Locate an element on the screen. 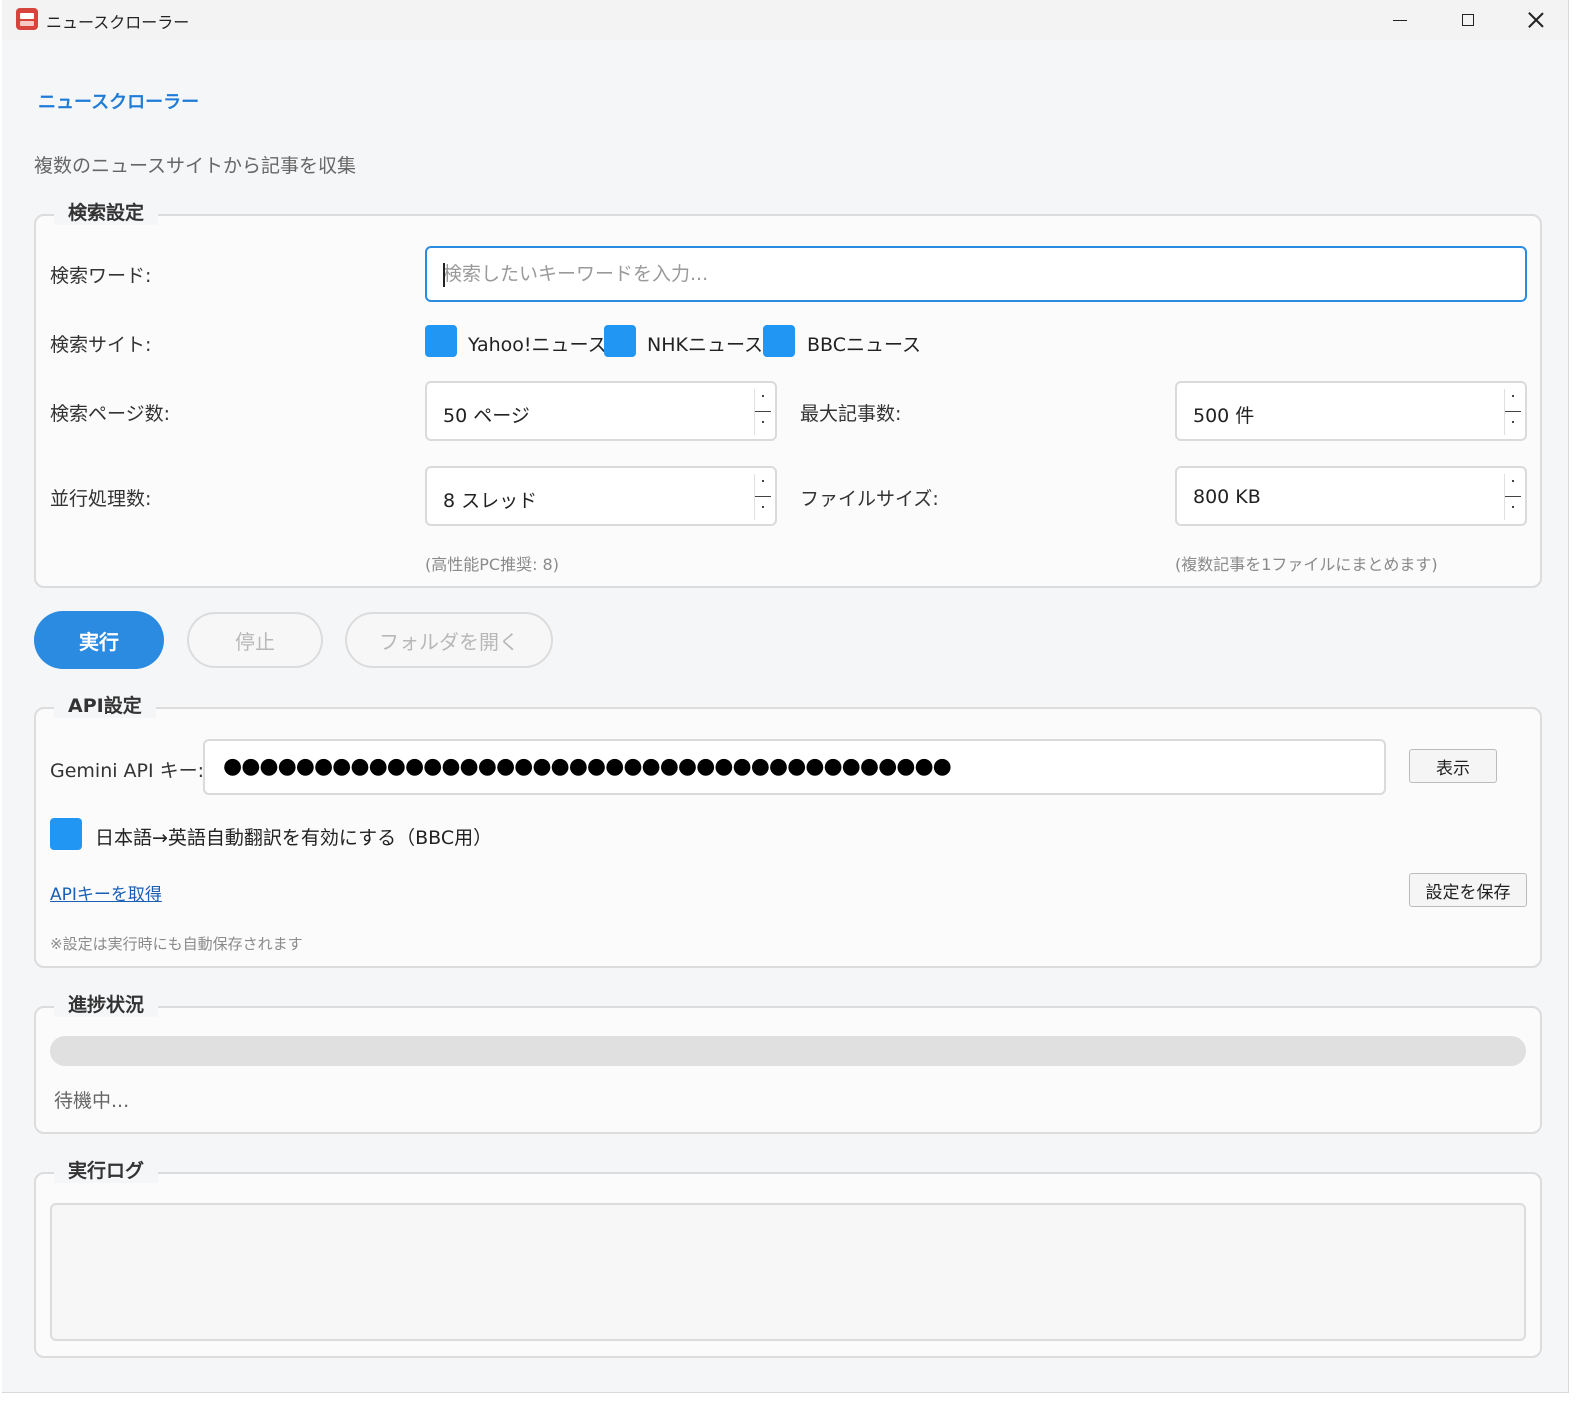 The height and width of the screenshot is (1408, 1590). pages-label: 検索ページ数: is located at coordinates (110, 414).